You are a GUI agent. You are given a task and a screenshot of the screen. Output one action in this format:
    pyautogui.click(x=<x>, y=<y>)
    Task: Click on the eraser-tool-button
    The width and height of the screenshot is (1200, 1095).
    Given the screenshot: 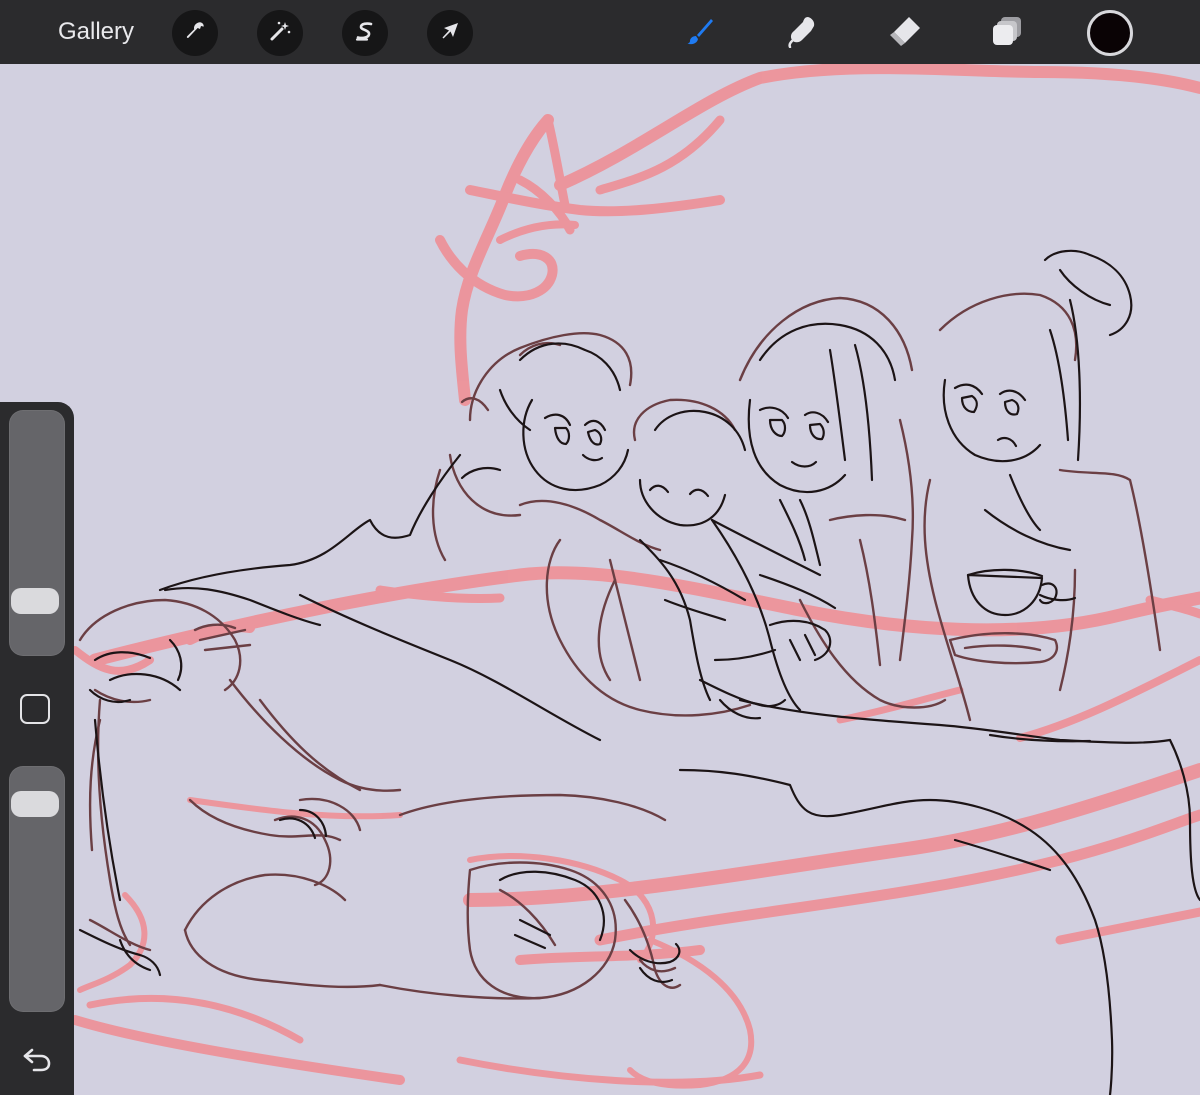 What is the action you would take?
    pyautogui.click(x=905, y=33)
    